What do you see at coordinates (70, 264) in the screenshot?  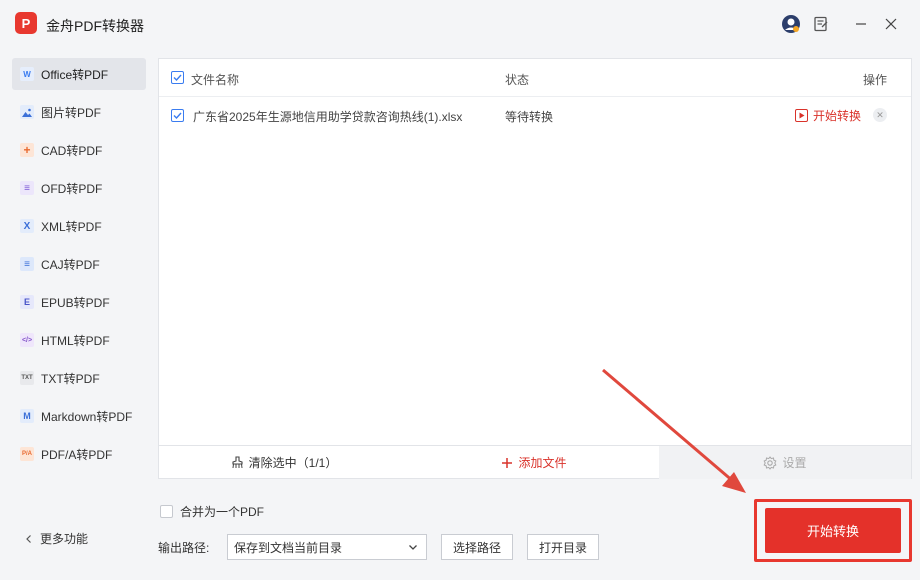 I see `sidebar-item-label: CAJ转PDF` at bounding box center [70, 264].